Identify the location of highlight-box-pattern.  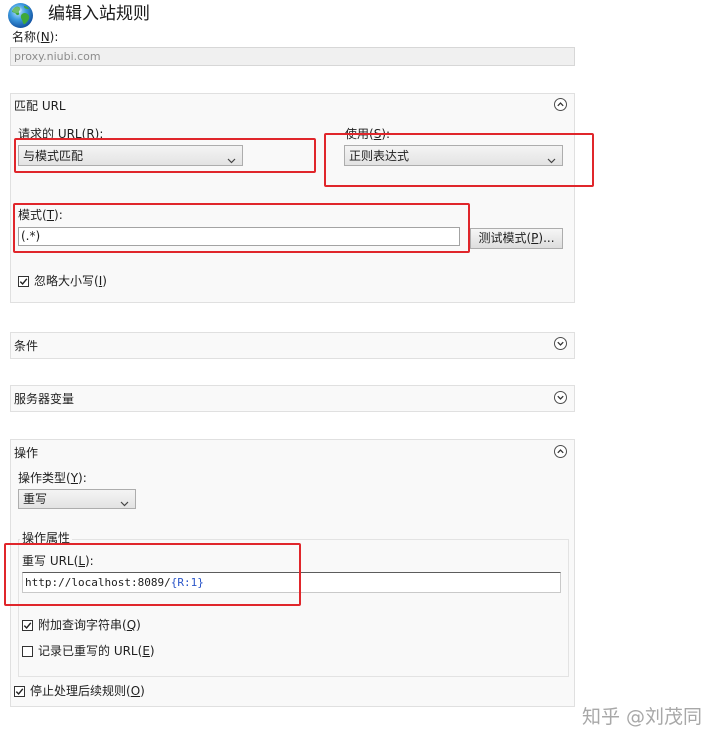
(241, 228).